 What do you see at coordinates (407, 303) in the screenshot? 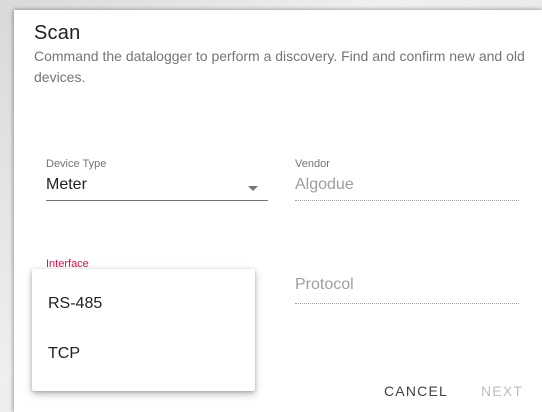
I see `protocol-underline` at bounding box center [407, 303].